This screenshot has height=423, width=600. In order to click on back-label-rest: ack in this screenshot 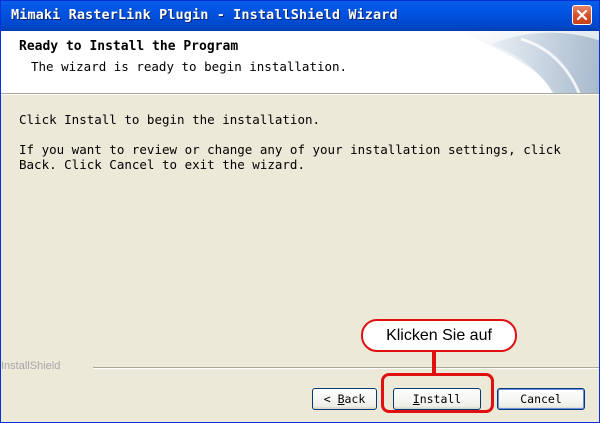, I will do `click(355, 399)`.